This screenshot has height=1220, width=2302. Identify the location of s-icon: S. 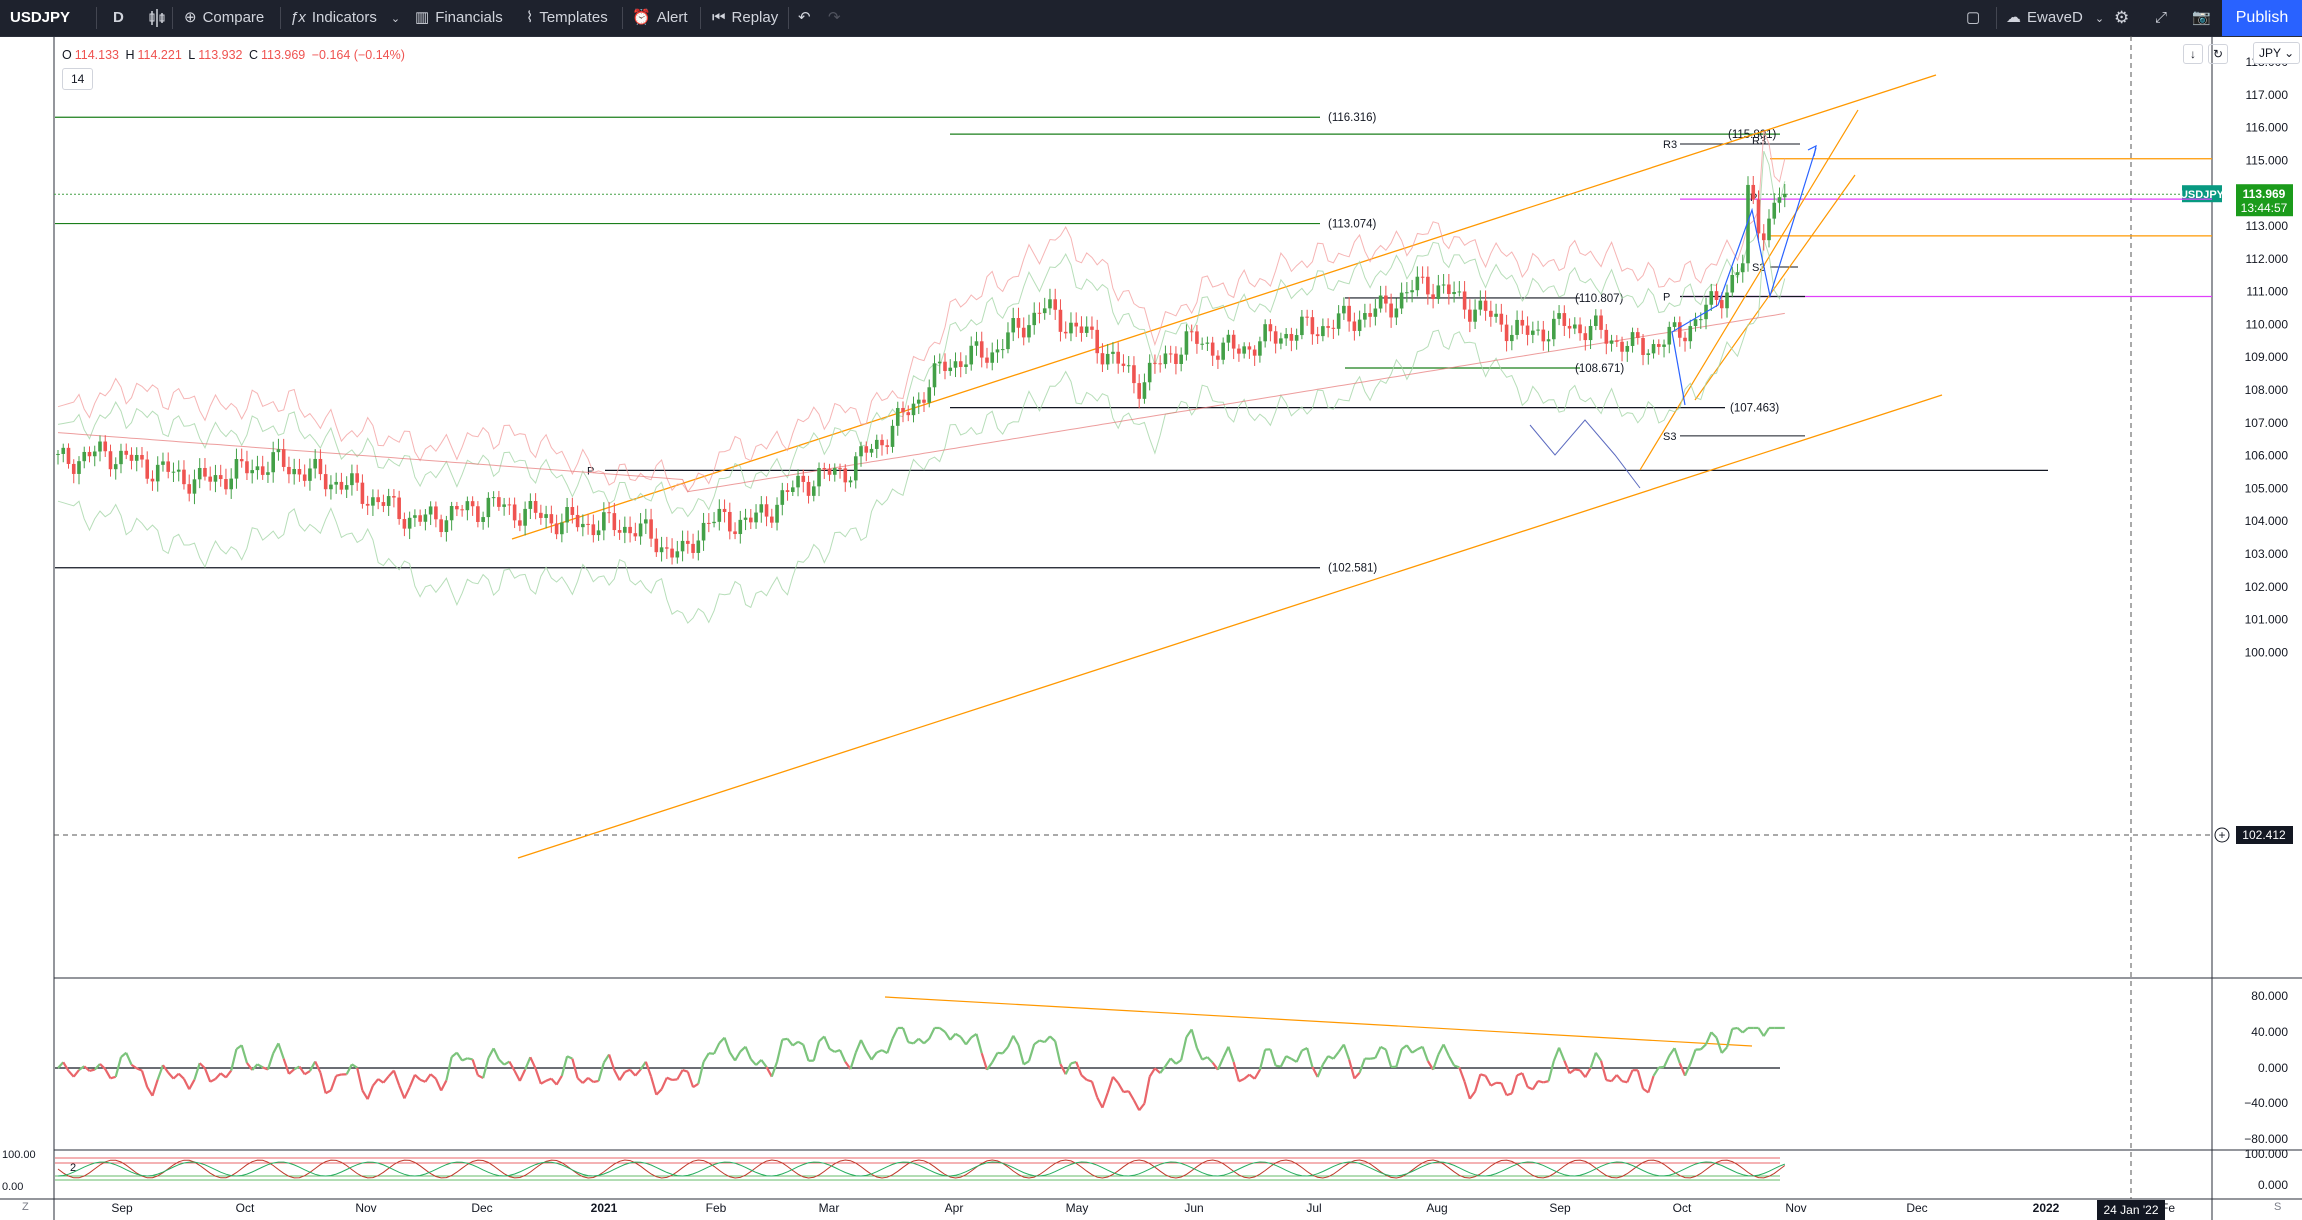
(2277, 1207).